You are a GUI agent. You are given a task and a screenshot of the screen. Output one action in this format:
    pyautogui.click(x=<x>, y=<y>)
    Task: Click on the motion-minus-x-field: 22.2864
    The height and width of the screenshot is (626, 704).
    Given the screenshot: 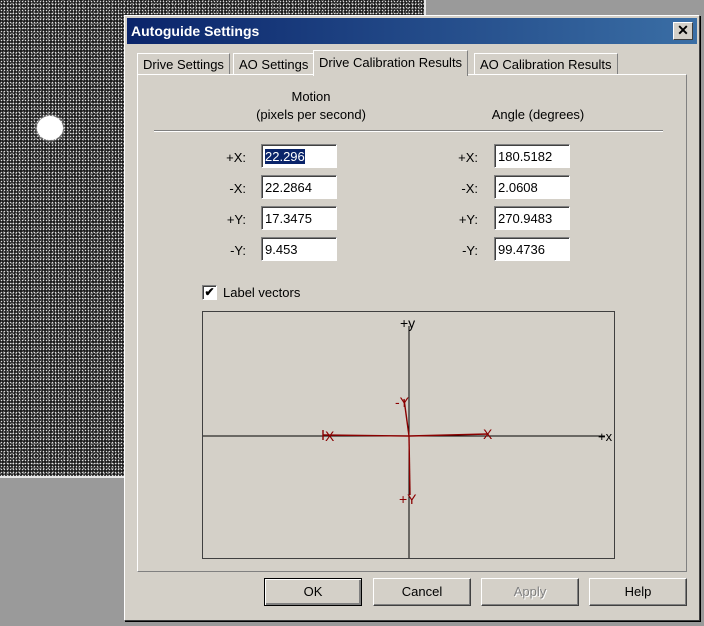 What is the action you would take?
    pyautogui.click(x=299, y=187)
    